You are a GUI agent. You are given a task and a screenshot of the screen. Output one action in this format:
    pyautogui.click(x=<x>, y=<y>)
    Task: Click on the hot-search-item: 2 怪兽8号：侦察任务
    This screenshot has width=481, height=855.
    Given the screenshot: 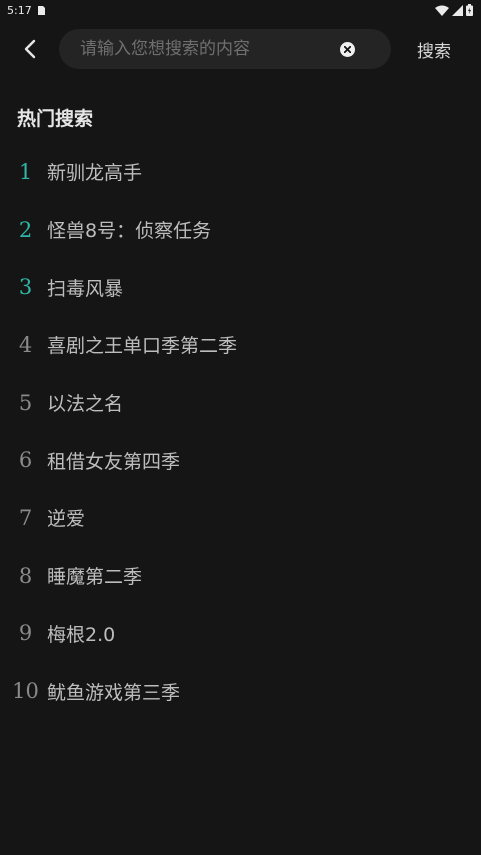 What is the action you would take?
    pyautogui.click(x=240, y=230)
    